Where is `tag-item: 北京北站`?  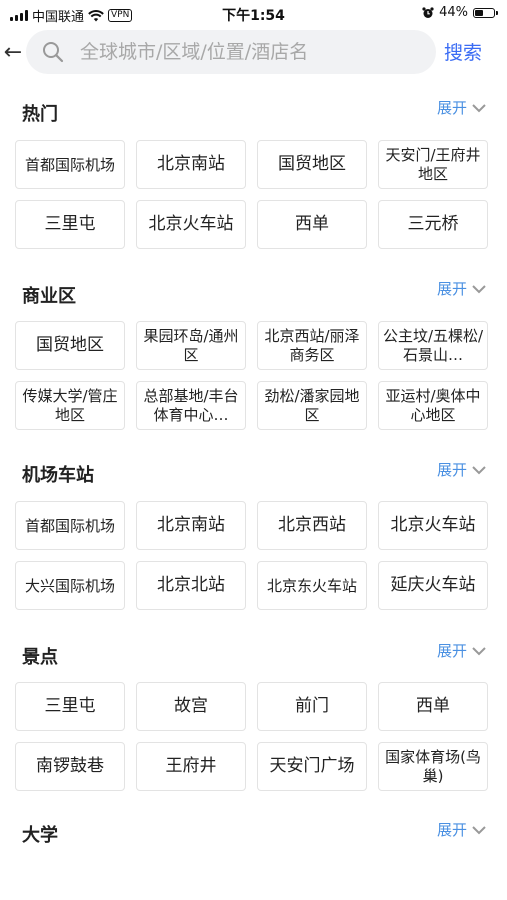 tag-item: 北京北站 is located at coordinates (191, 585).